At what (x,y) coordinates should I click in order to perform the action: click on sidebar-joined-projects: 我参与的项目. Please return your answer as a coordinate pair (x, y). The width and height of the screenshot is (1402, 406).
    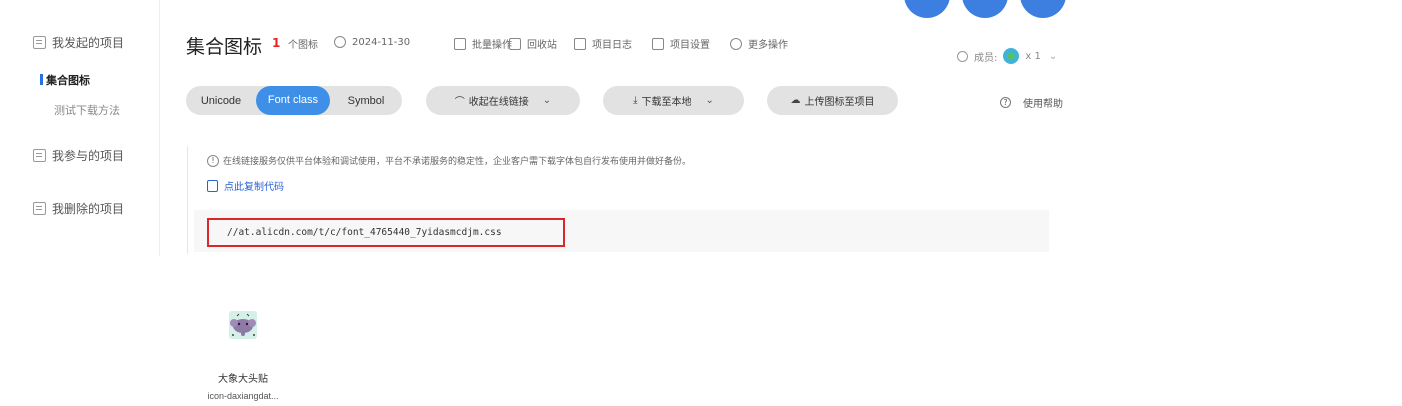
    Looking at the image, I should click on (78, 155).